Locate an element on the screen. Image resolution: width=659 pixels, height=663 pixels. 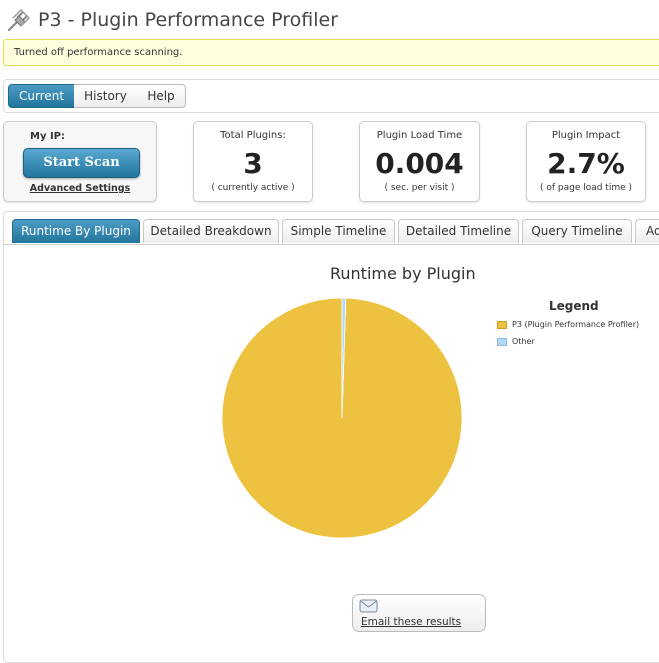
email-results-label: Email these results is located at coordinates (411, 622).